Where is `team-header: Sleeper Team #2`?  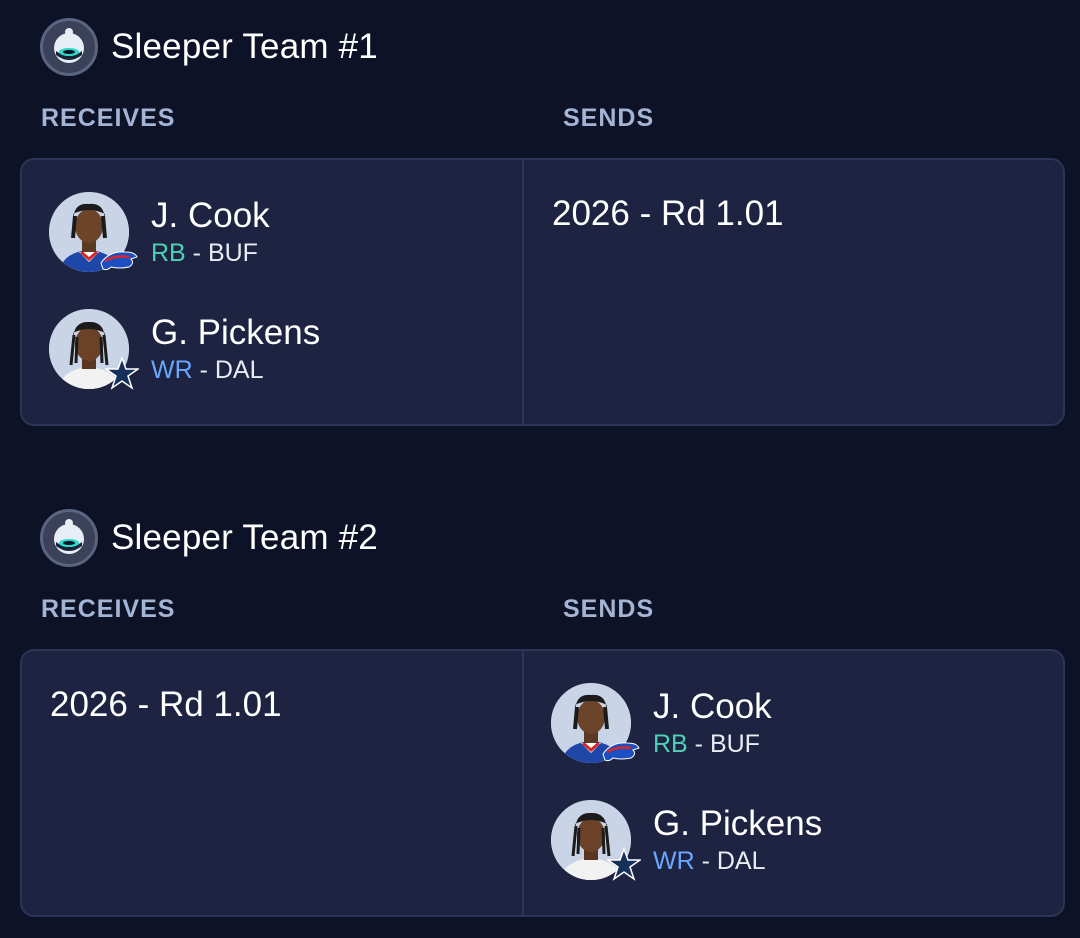
team-header: Sleeper Team #2 is located at coordinates (209, 538).